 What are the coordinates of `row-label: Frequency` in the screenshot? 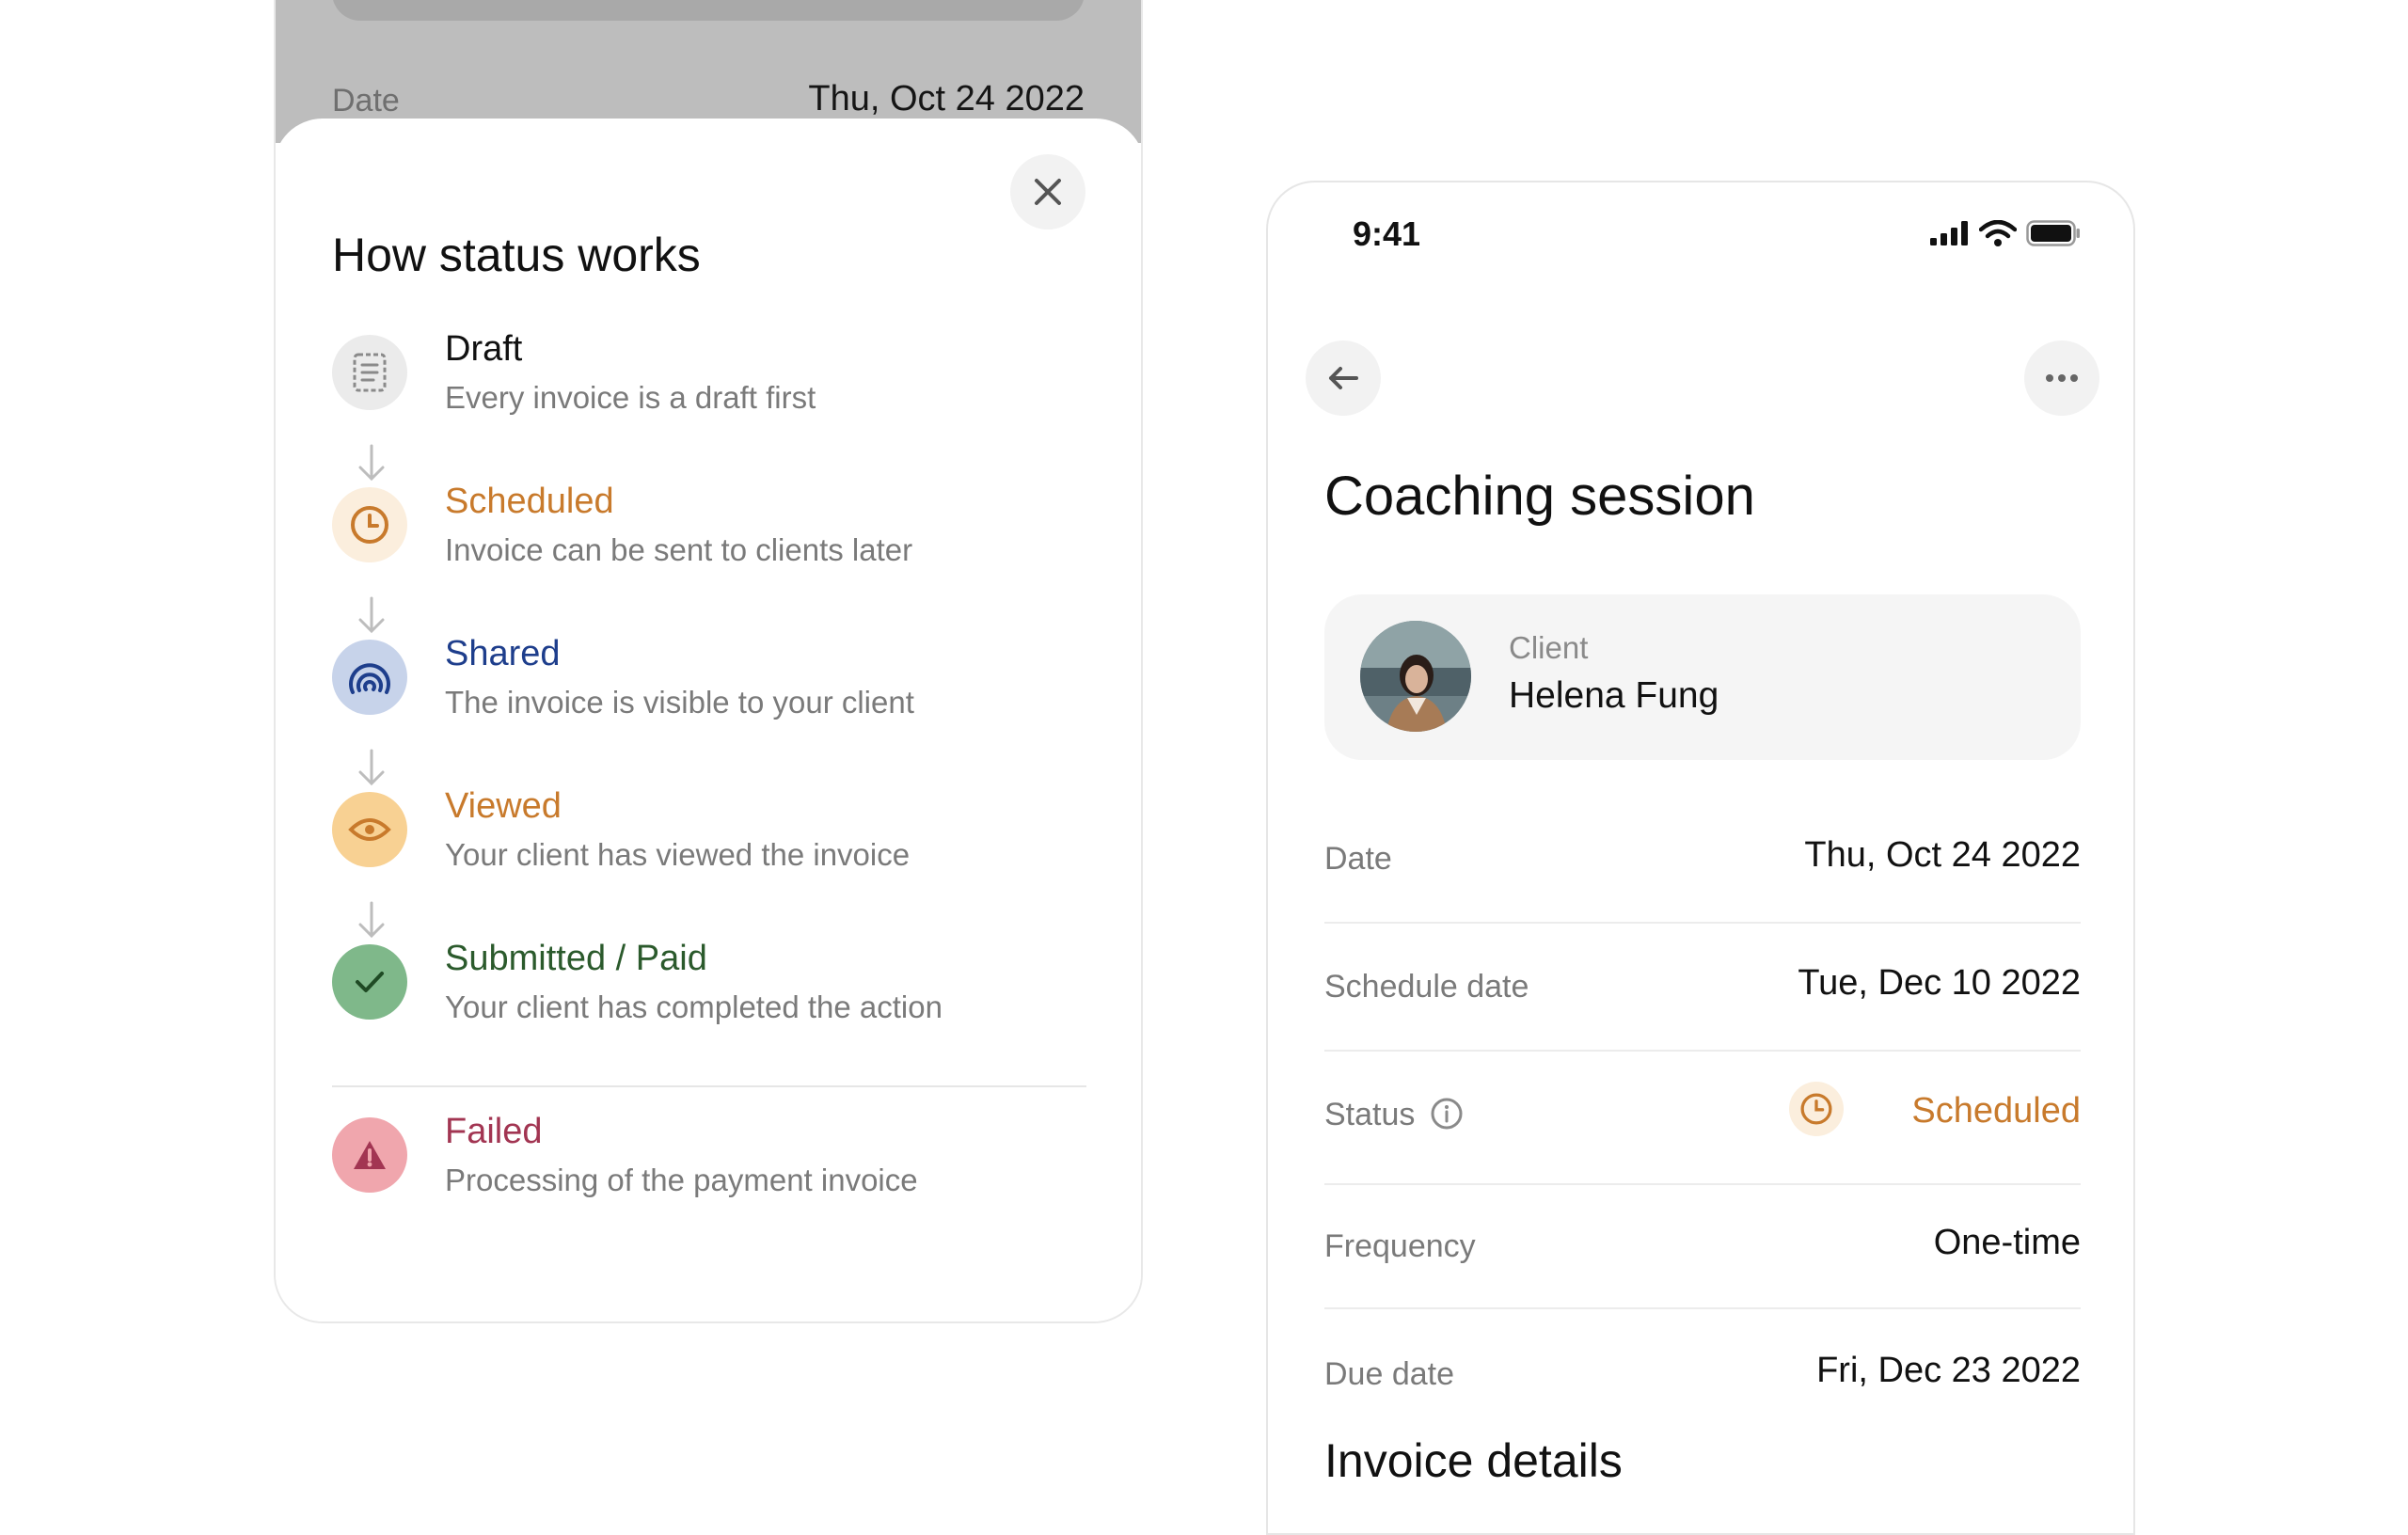 It's located at (1400, 1246).